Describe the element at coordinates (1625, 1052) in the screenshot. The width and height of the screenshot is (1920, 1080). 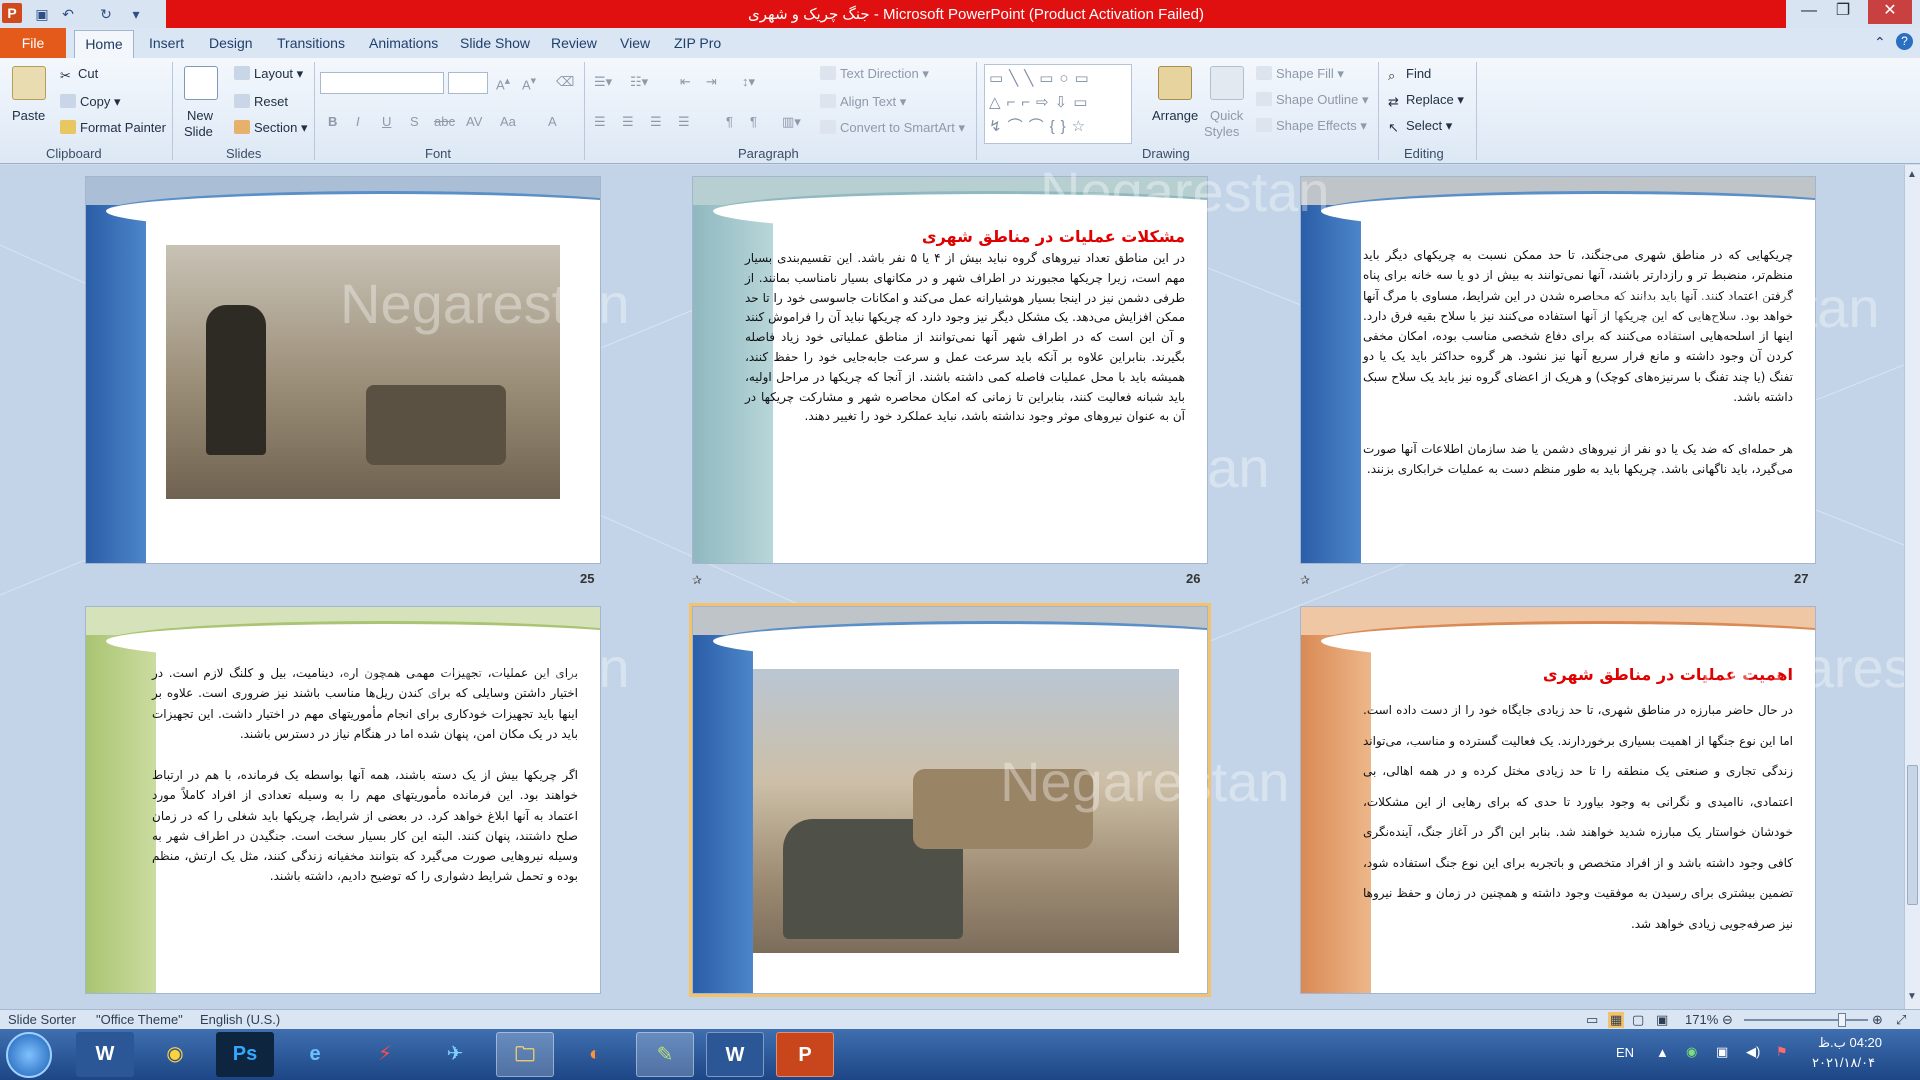
I see `language-tray: EN` at that location.